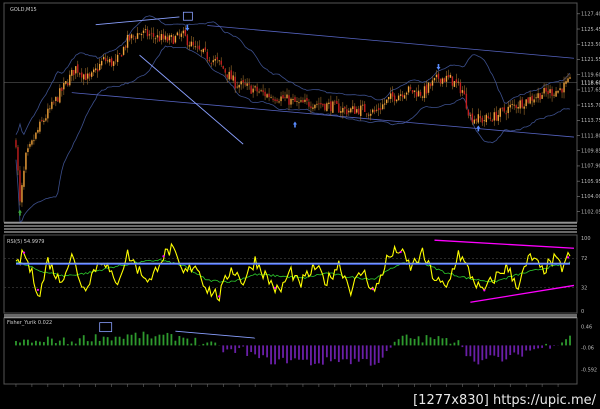  I want to click on rsi-extreme-dot, so click(484, 290).